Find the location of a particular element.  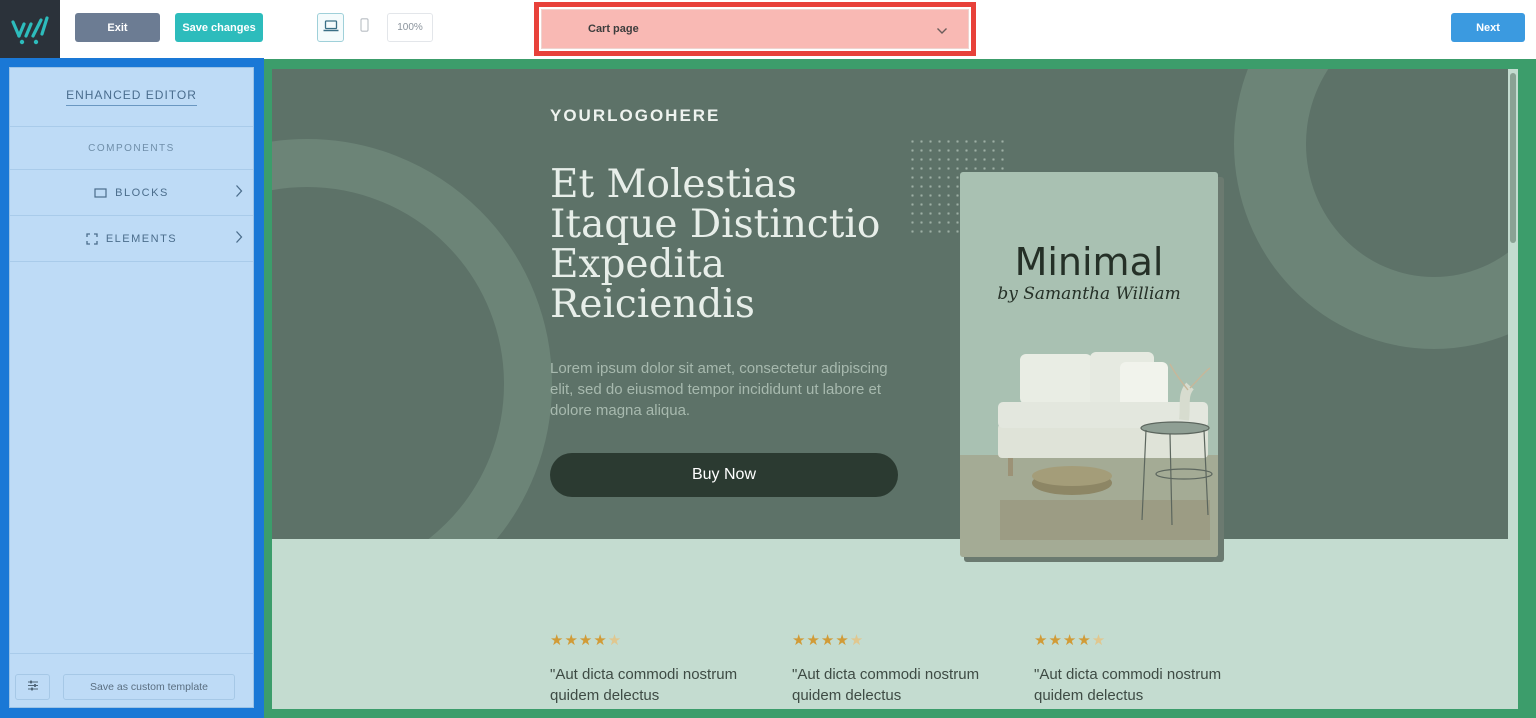

mobile-icon is located at coordinates (364, 27).